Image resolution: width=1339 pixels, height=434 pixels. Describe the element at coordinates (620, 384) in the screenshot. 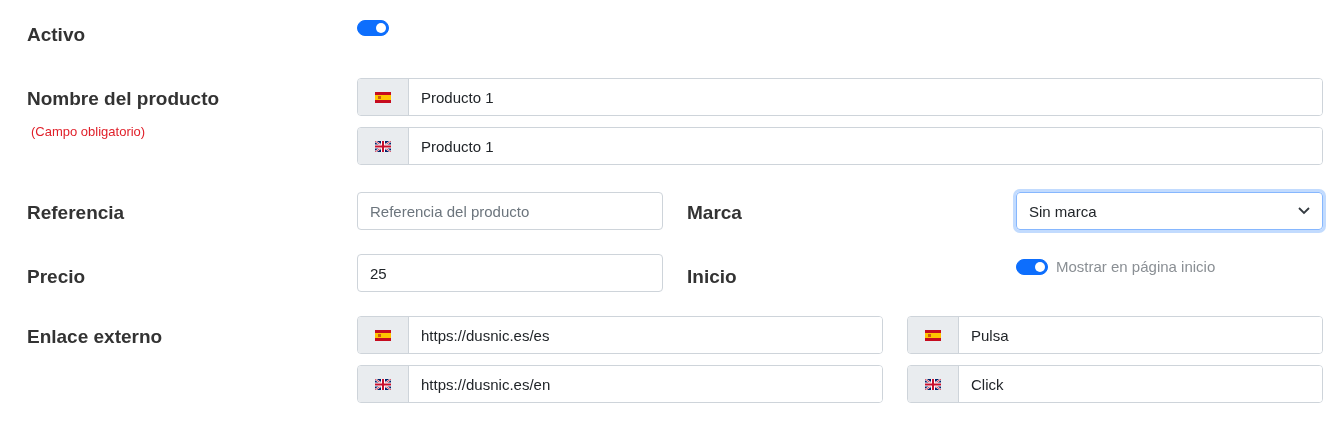

I see `text-field: https://dusnic.es/en` at that location.